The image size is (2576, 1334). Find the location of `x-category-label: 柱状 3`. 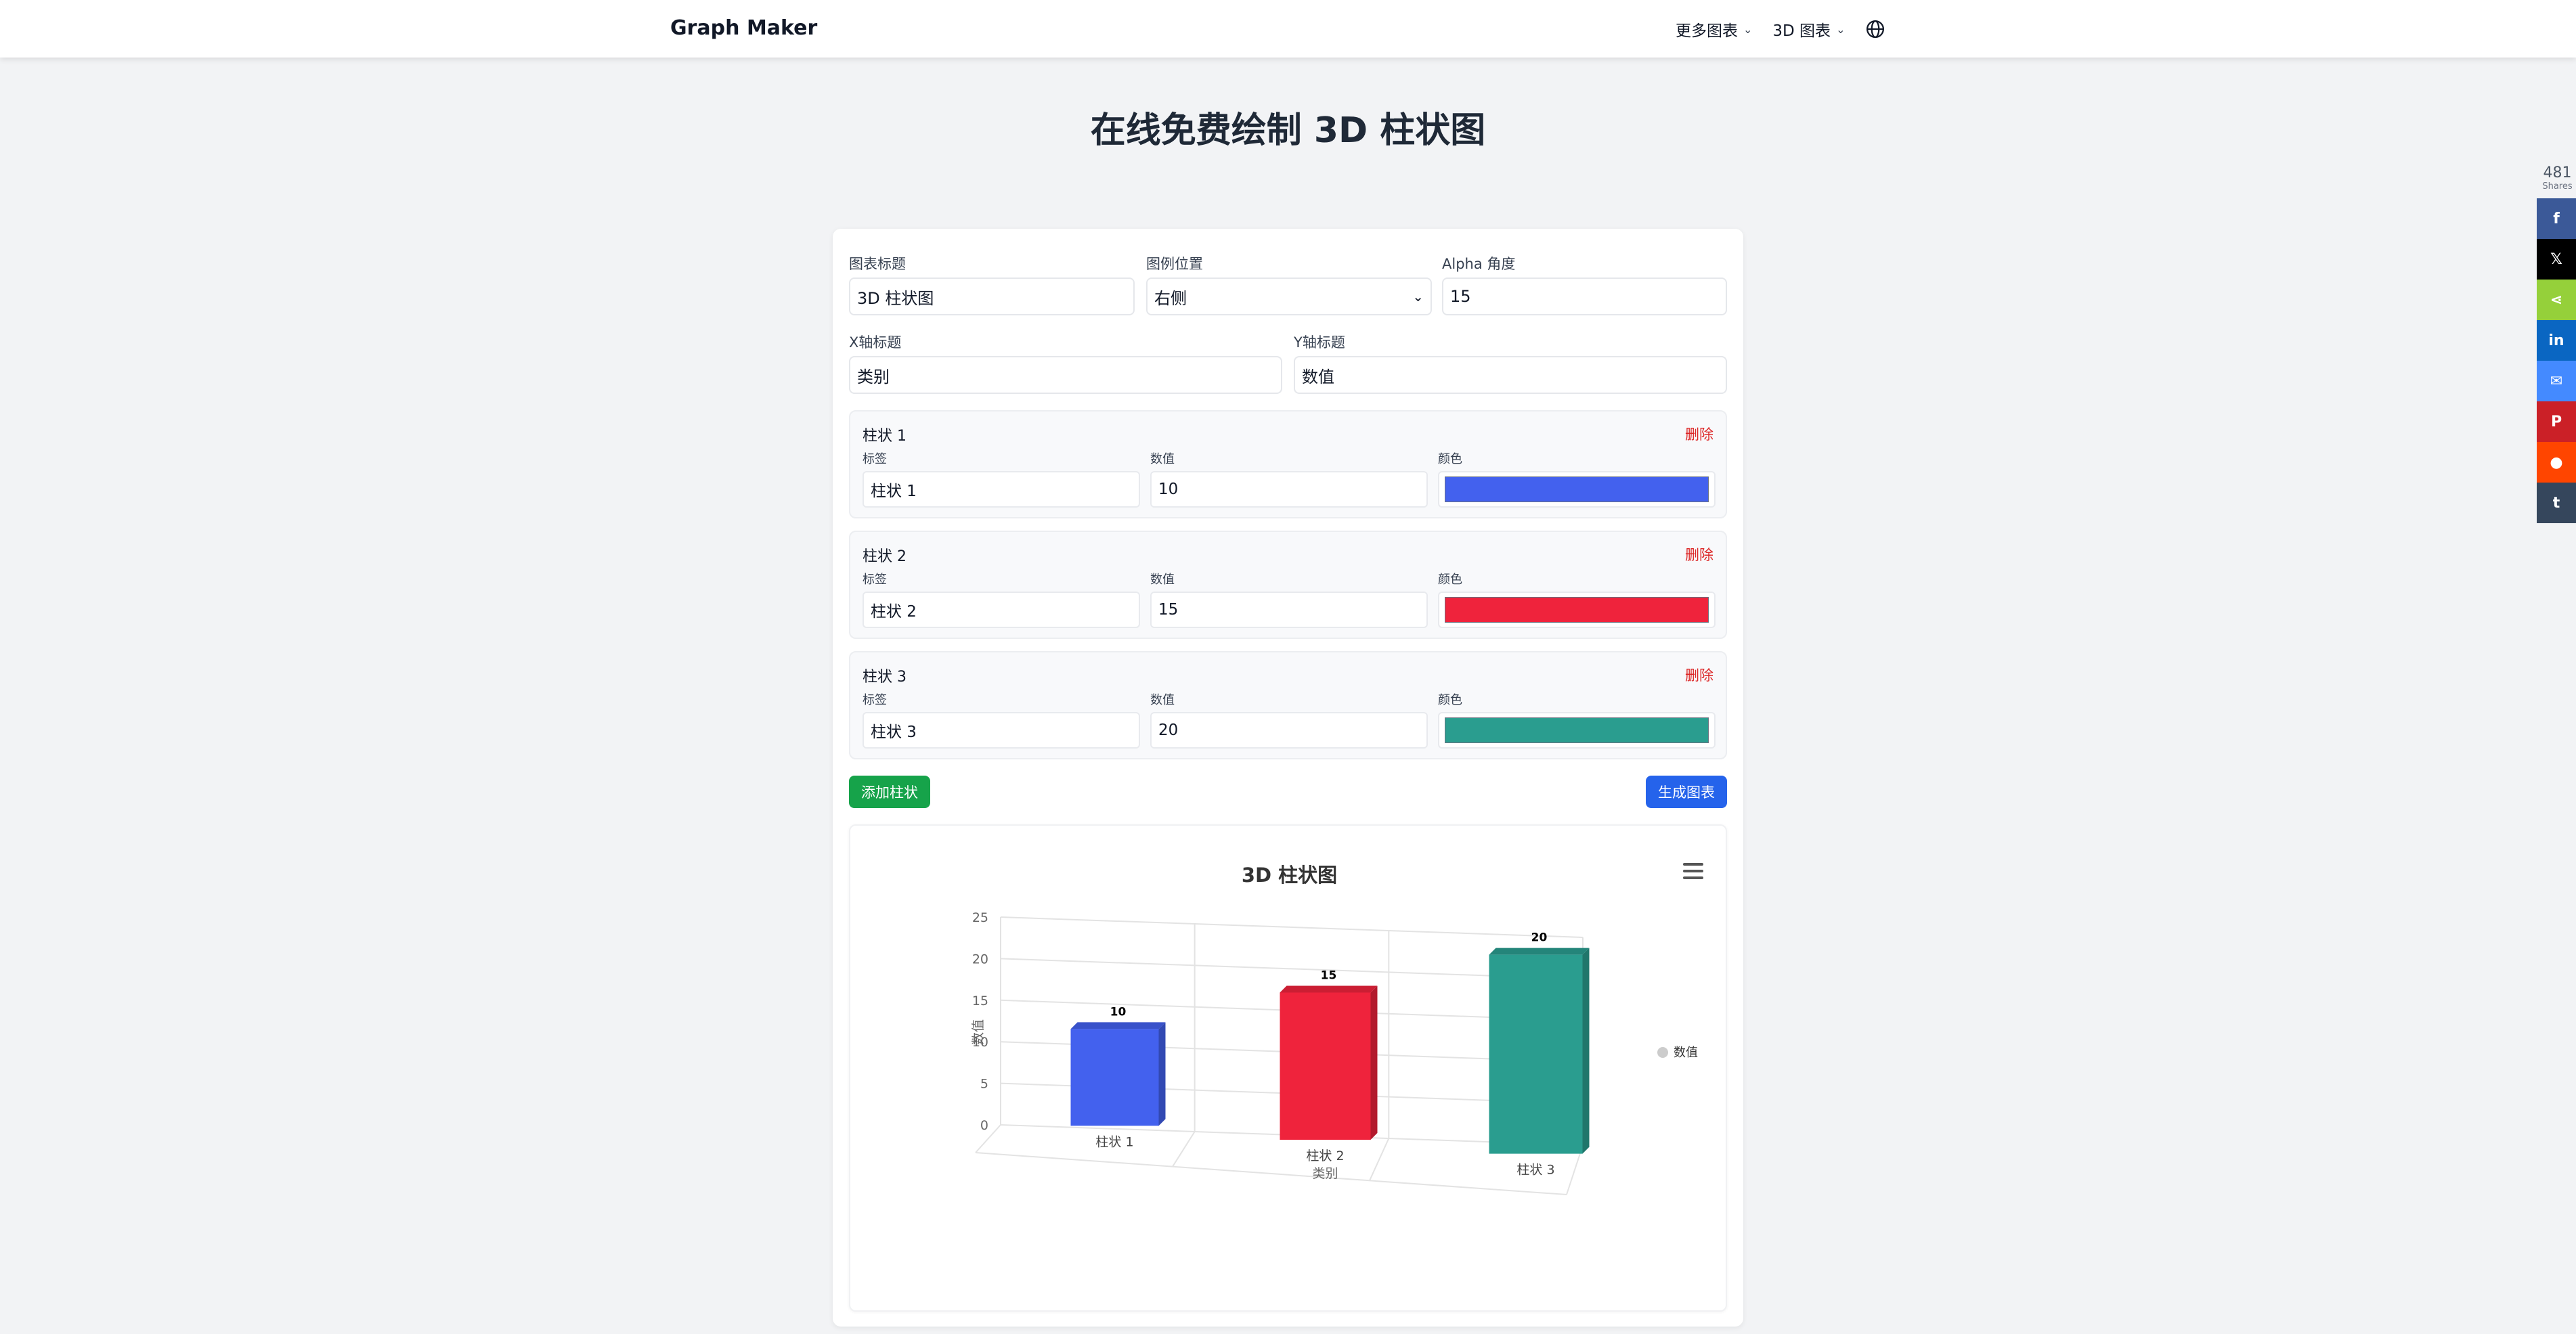

x-category-label: 柱状 3 is located at coordinates (1535, 1170).